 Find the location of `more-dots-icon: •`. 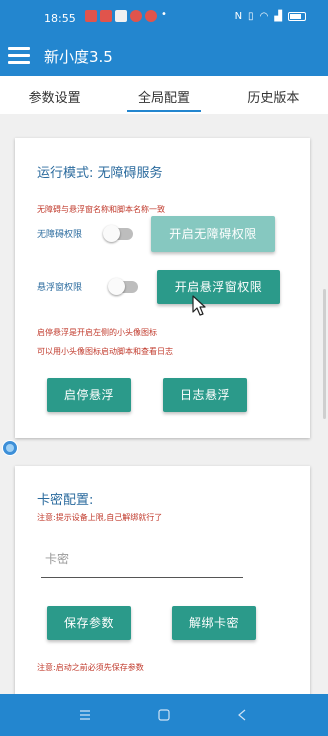

more-dots-icon: • is located at coordinates (164, 14).